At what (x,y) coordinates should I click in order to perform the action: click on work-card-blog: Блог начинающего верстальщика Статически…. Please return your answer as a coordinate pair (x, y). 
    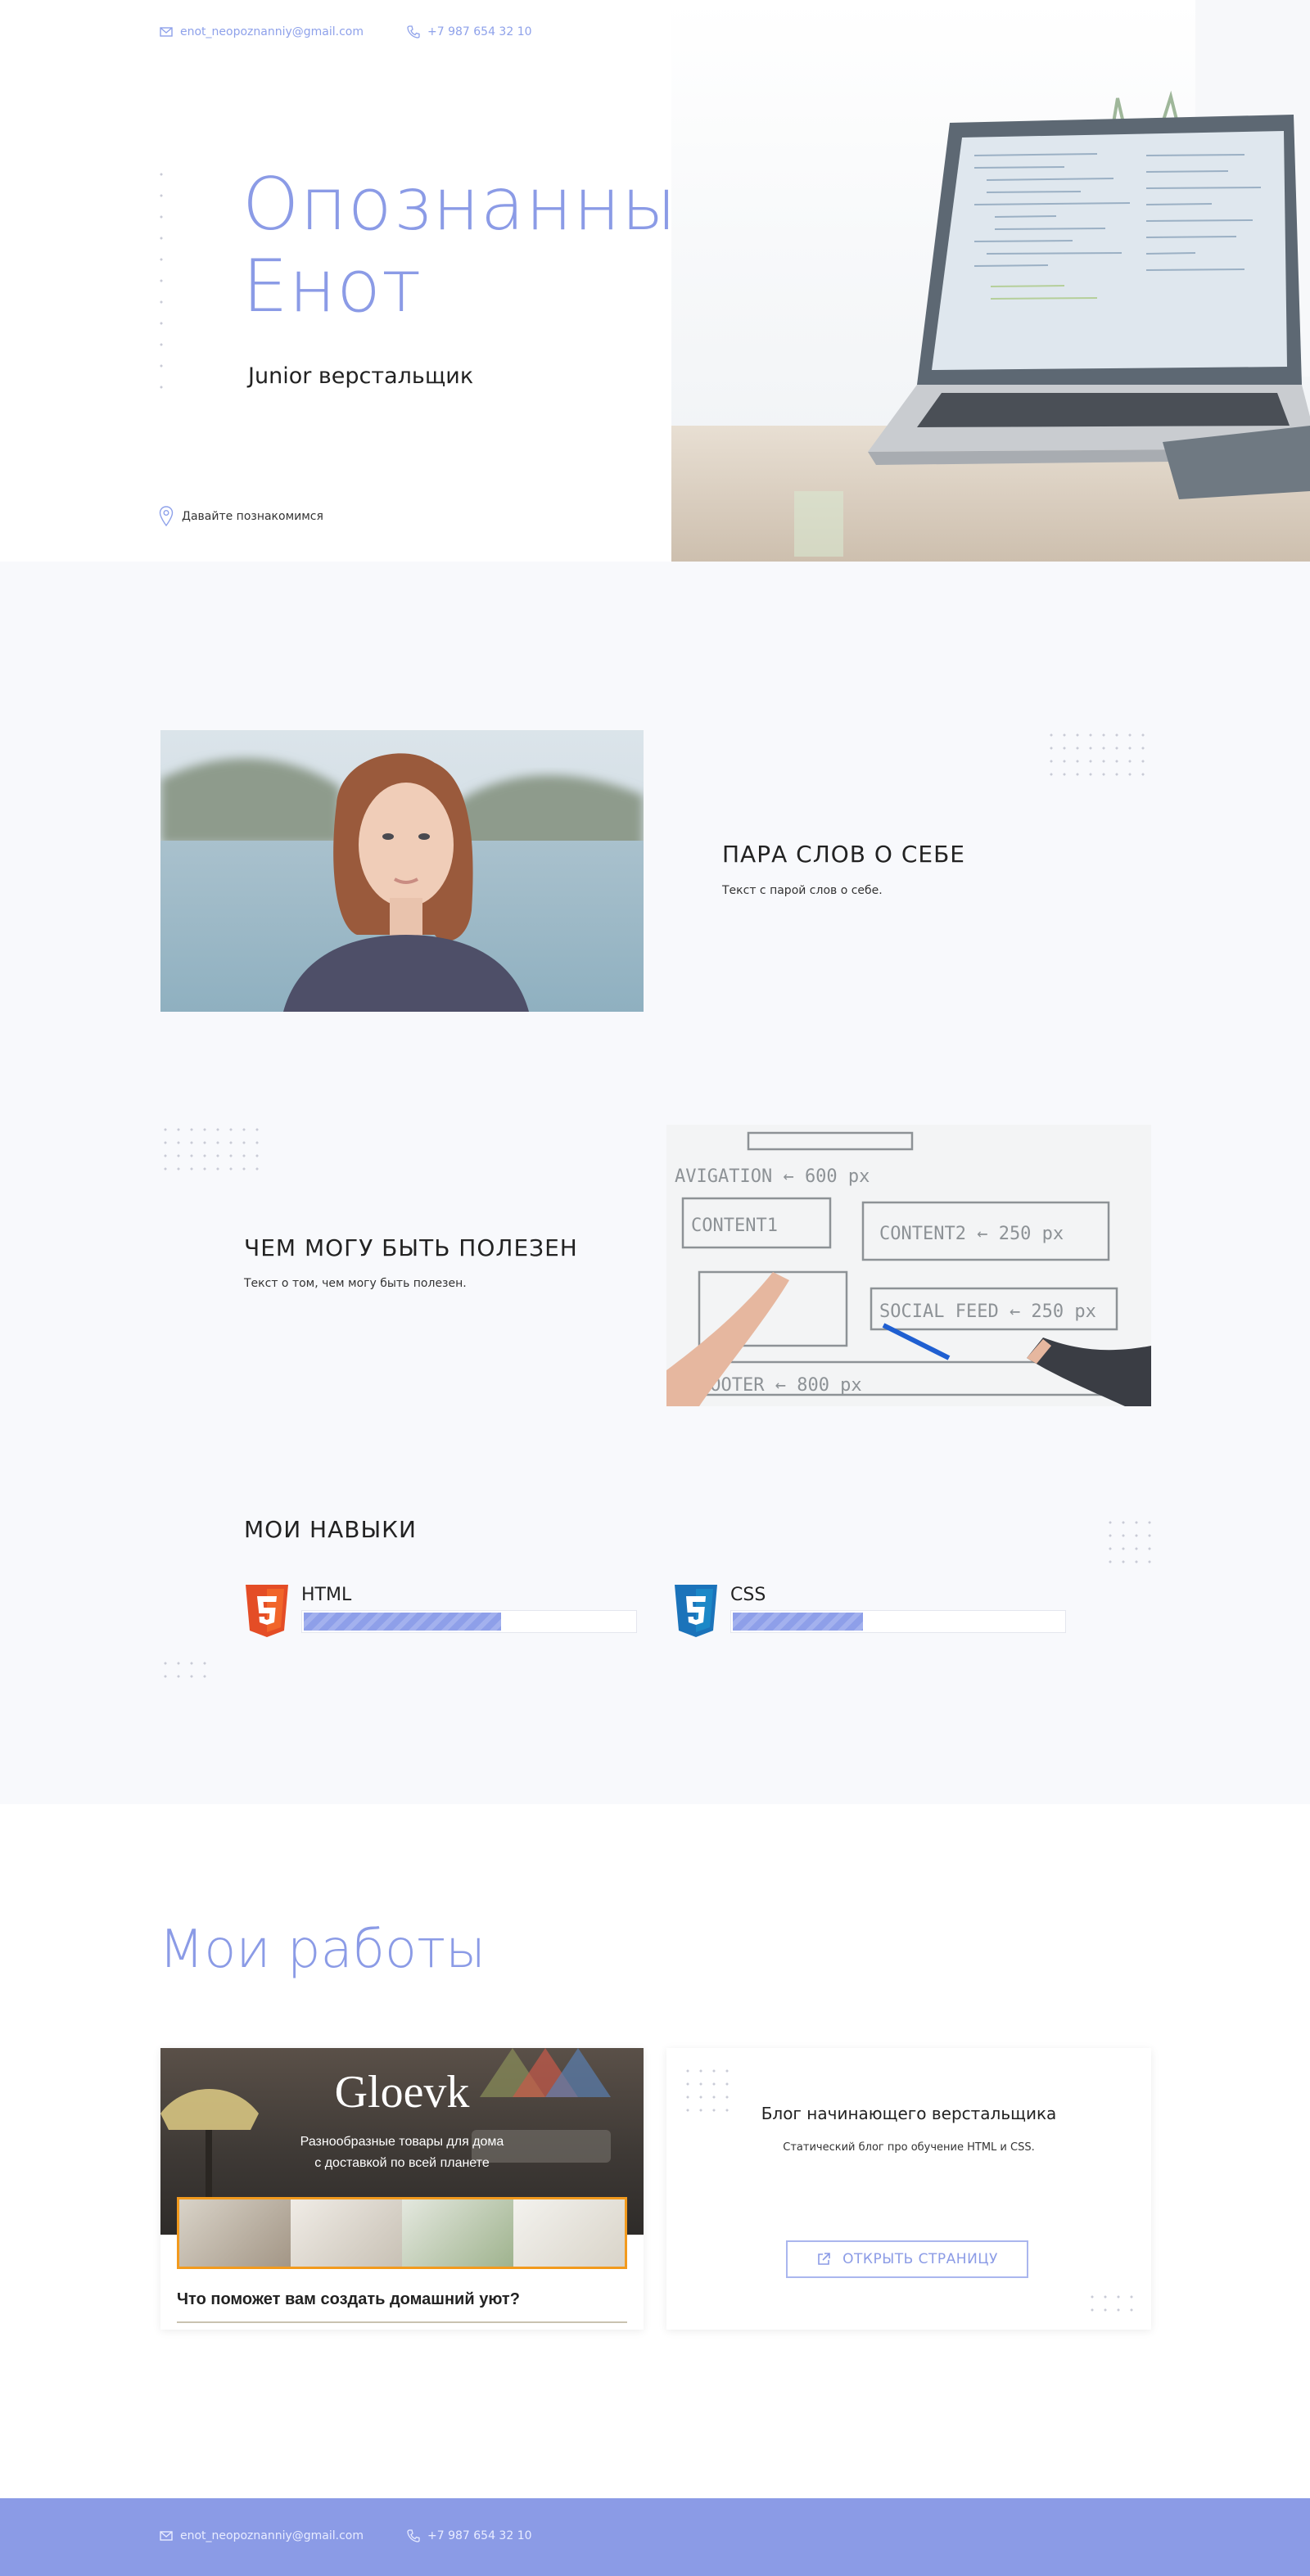
    Looking at the image, I should click on (908, 2189).